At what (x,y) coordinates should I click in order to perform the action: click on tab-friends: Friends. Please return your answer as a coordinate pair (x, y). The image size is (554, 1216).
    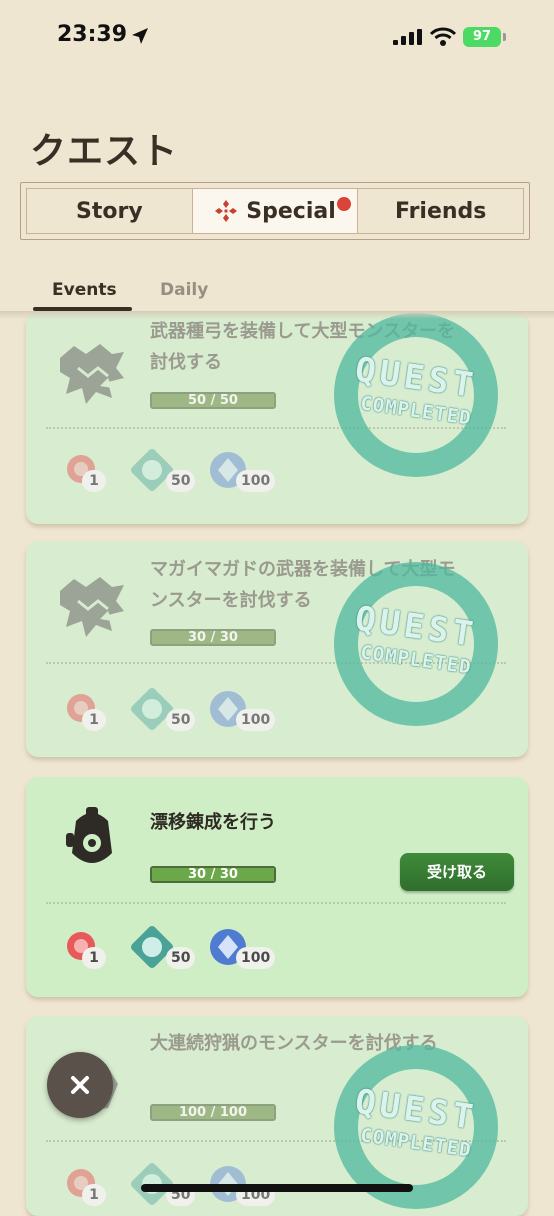
    Looking at the image, I should click on (440, 211).